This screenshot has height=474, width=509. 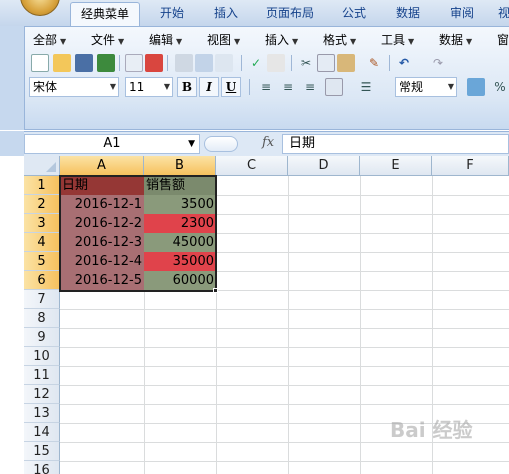 What do you see at coordinates (408, 14) in the screenshot?
I see `tab-data: 数据` at bounding box center [408, 14].